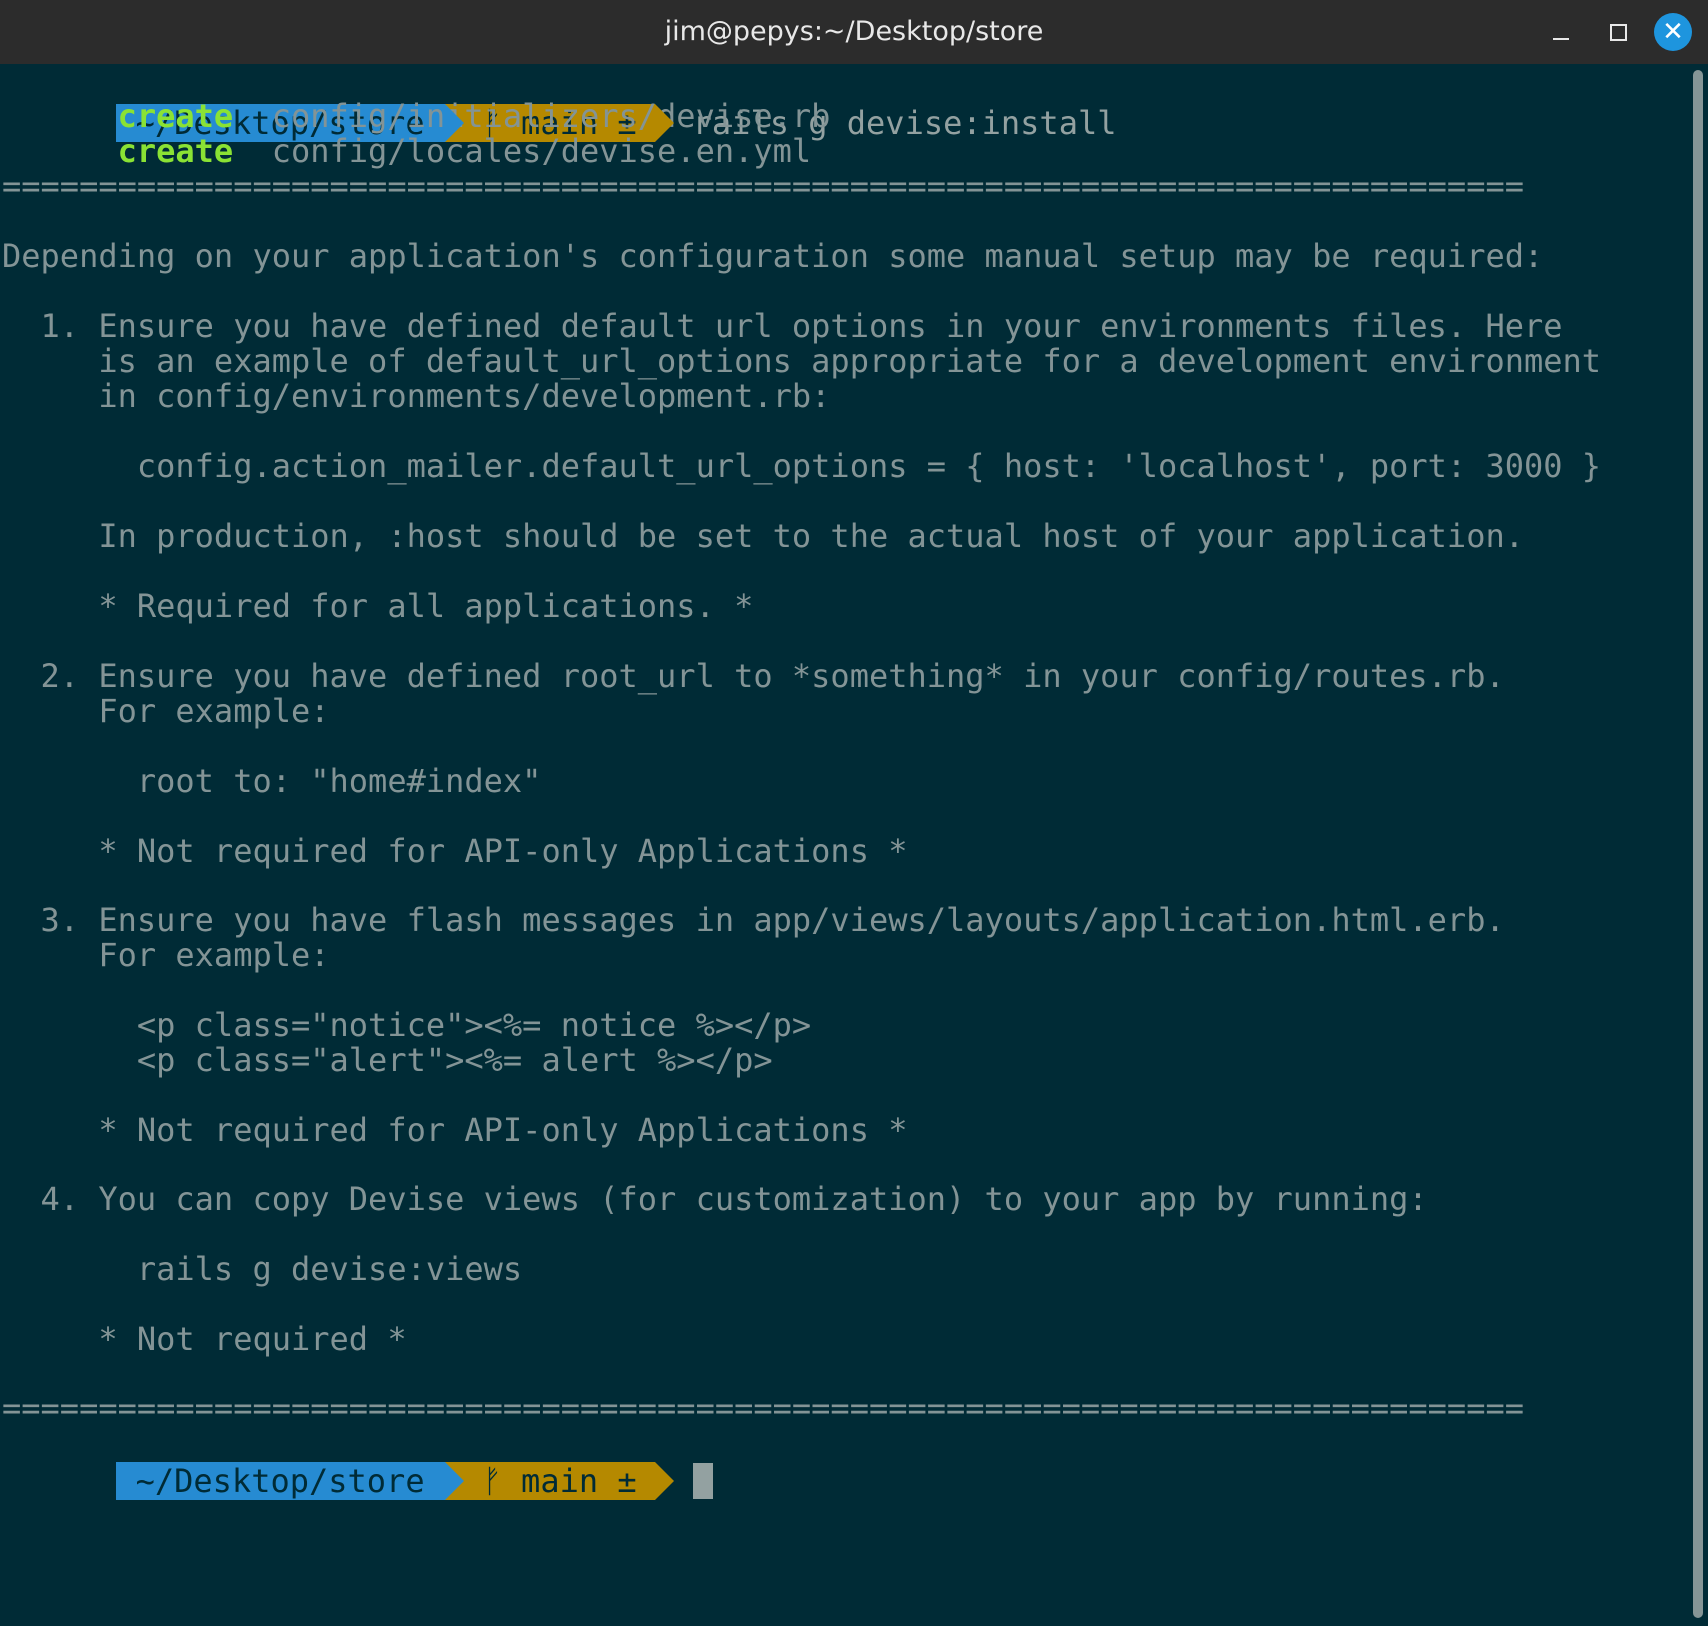  I want to click on output-line: create config/locales/devise.en.yml, so click(407, 151).